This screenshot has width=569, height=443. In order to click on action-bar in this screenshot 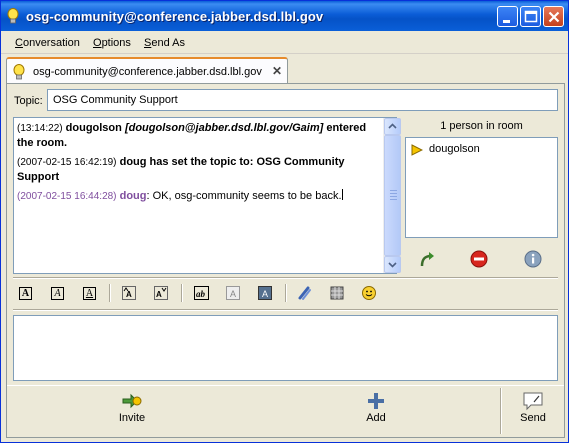, I will do `click(285, 411)`.